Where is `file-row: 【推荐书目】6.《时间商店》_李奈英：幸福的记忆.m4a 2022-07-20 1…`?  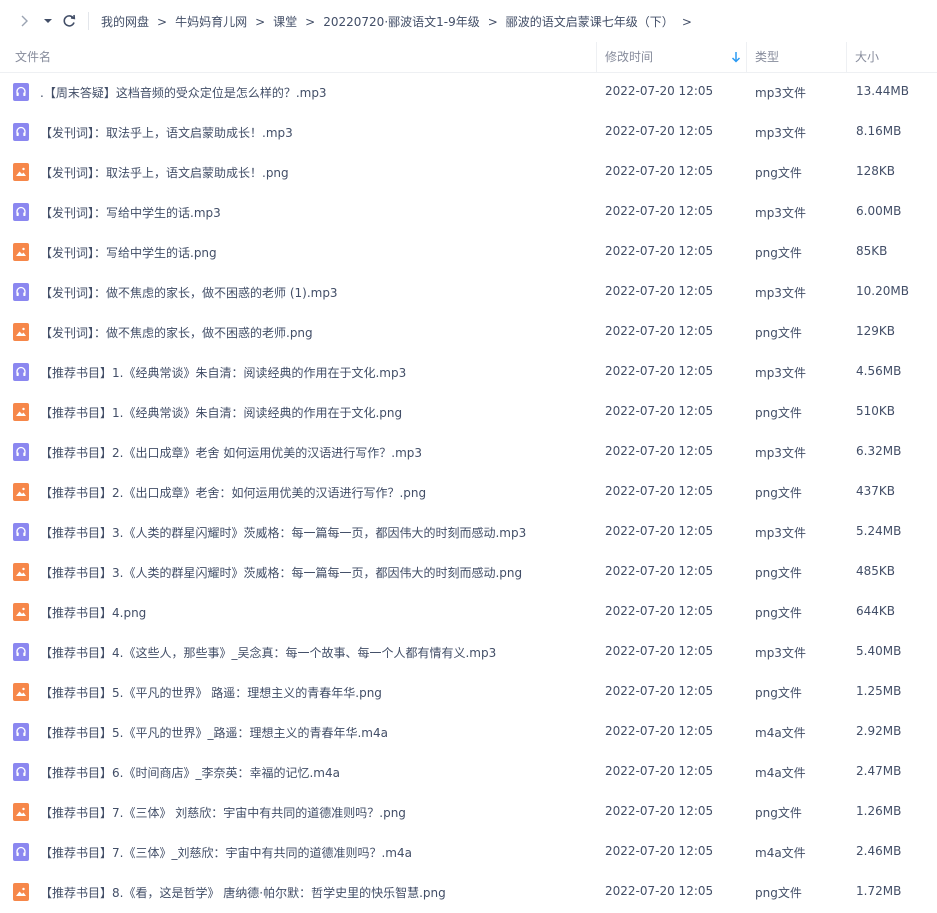 file-row: 【推荐书目】6.《时间商店》_李奈英：幸福的记忆.m4a 2022-07-20 1… is located at coordinates (468, 773).